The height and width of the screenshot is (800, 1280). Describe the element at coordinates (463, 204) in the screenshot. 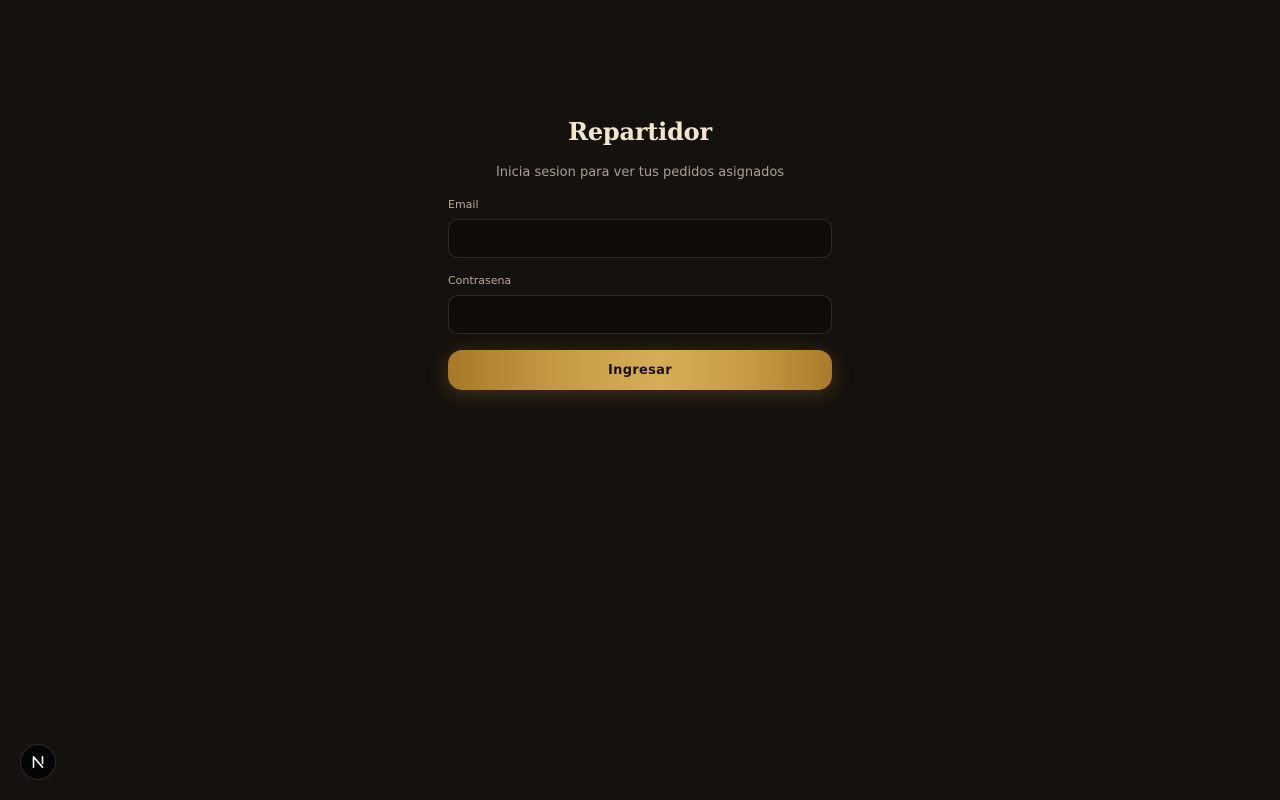

I see `email-label: Email` at that location.